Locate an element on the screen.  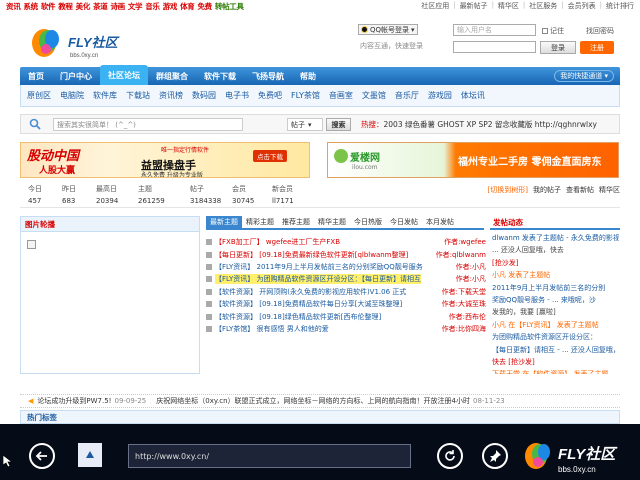
banner-download-button: 点击下载 is located at coordinates (270, 156).